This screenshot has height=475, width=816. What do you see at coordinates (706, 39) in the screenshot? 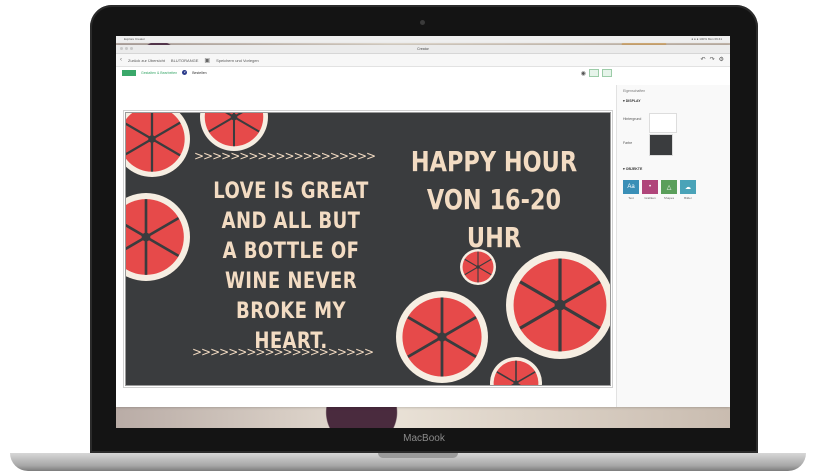
I see `menubar-status: ● ● ● 100% Mon 09:41` at bounding box center [706, 39].